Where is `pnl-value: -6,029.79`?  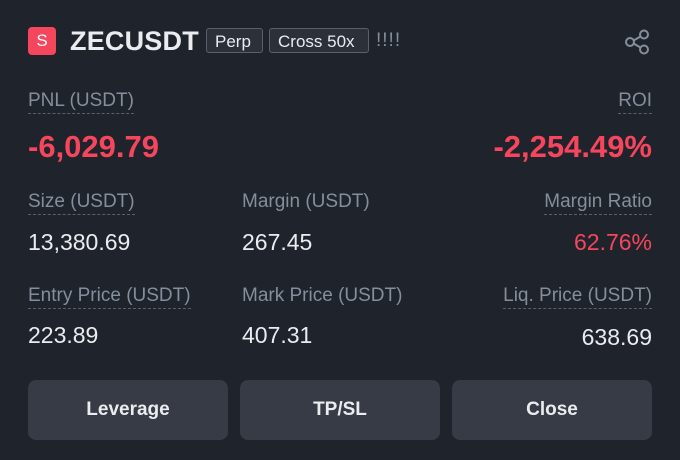 pnl-value: -6,029.79 is located at coordinates (93, 146).